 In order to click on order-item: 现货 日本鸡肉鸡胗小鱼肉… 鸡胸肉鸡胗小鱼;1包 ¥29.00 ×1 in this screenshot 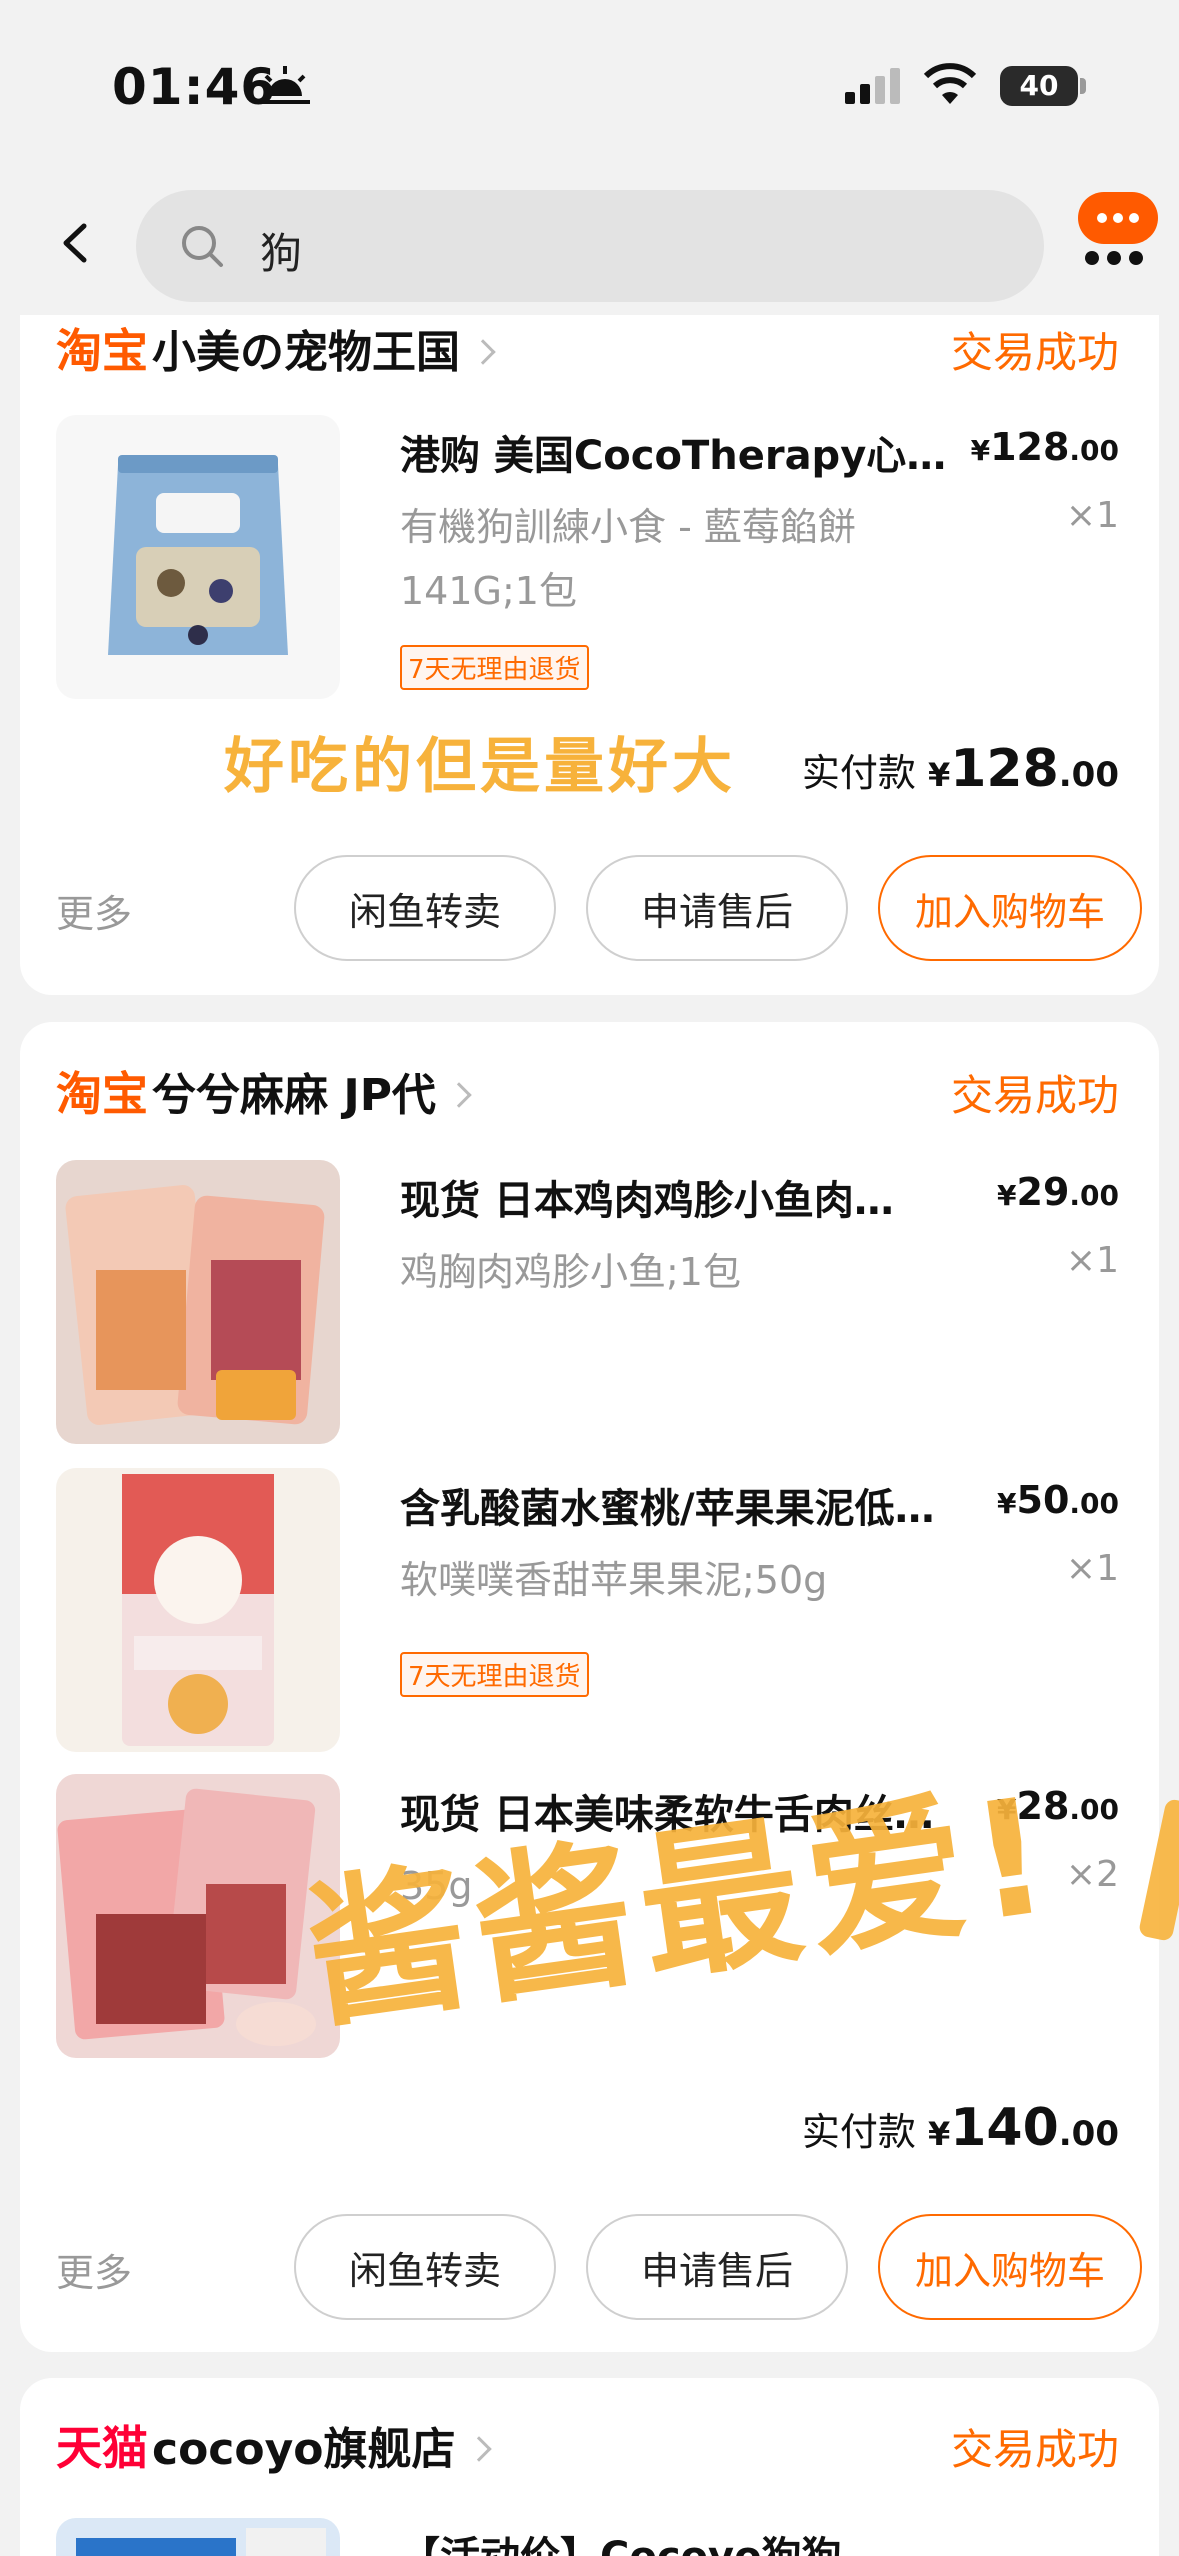, I will do `click(587, 1302)`.